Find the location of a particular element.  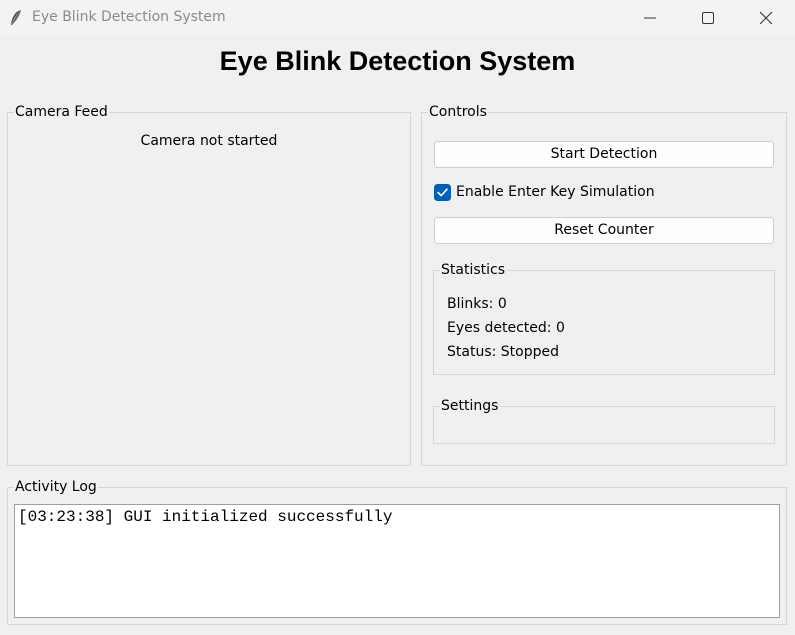

activity-log-label: Activity Log is located at coordinates (56, 487).